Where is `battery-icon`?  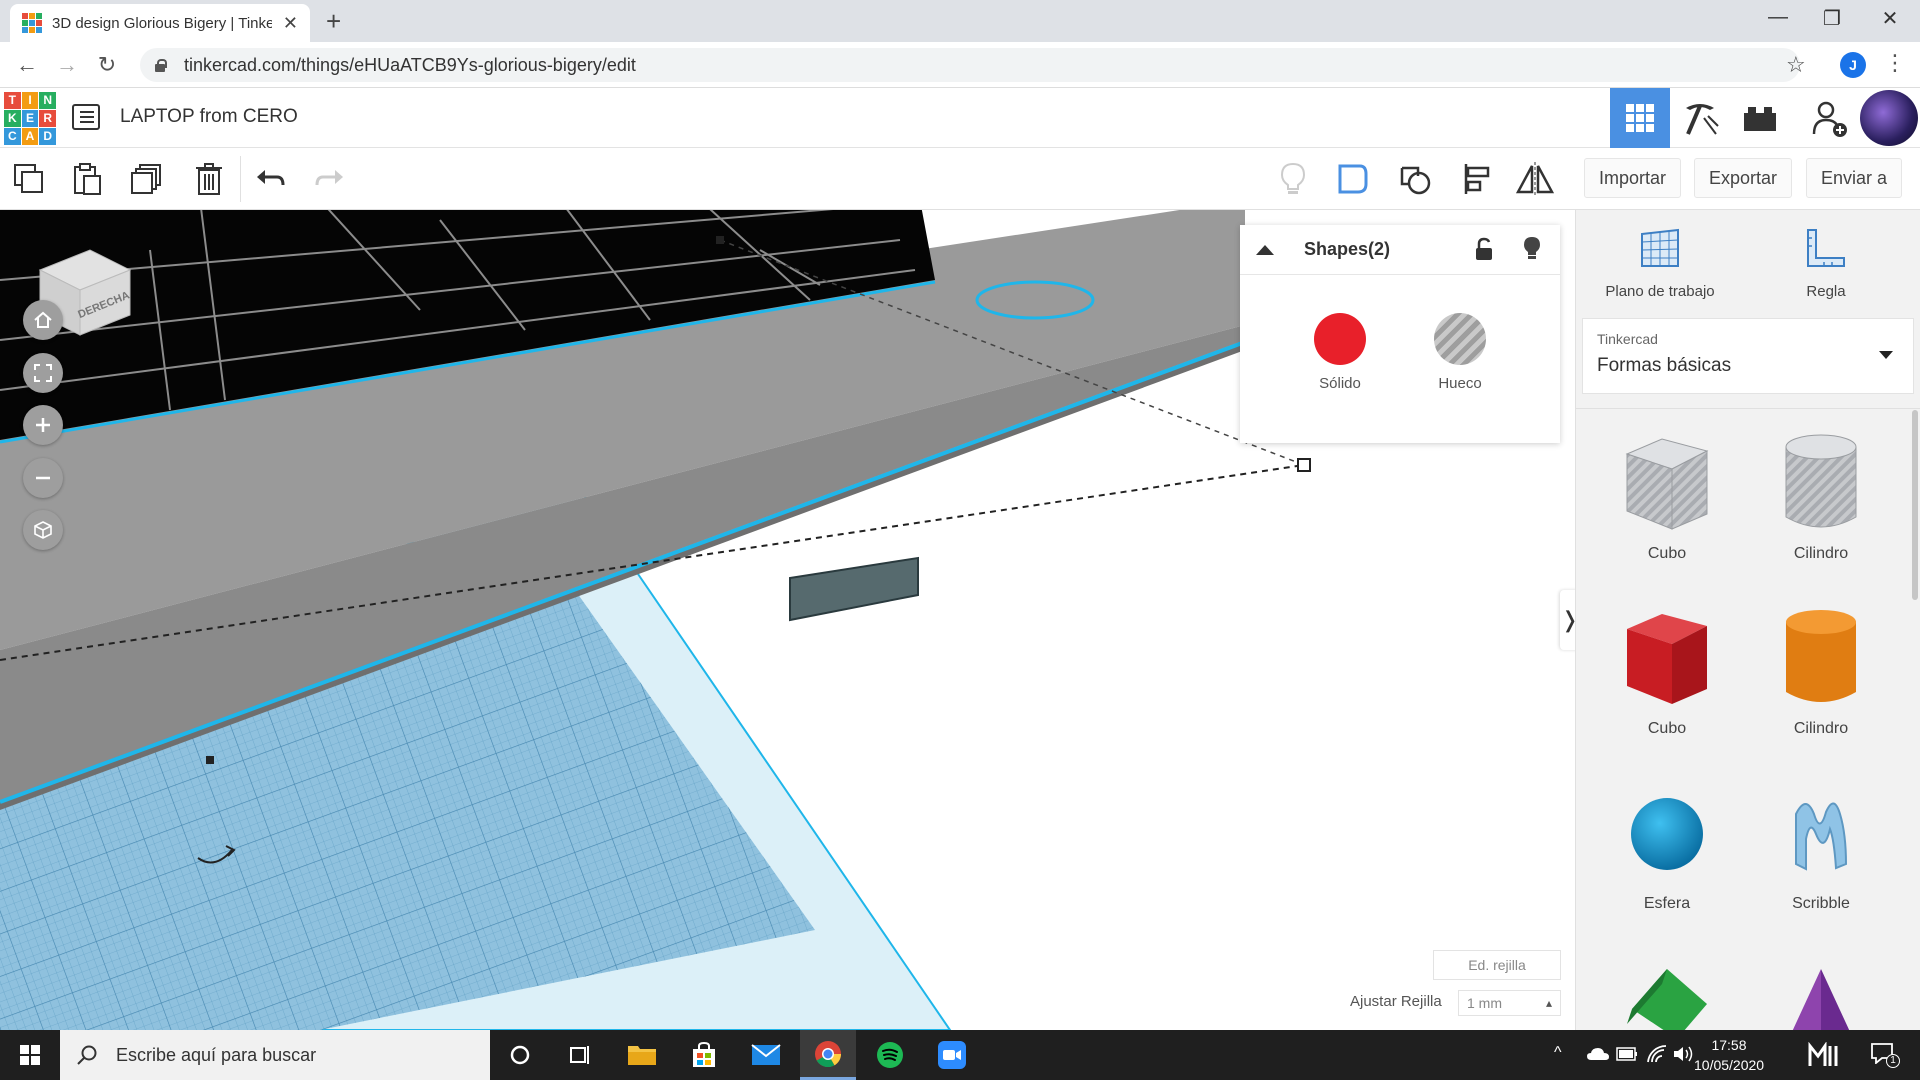
battery-icon is located at coordinates (1627, 1054).